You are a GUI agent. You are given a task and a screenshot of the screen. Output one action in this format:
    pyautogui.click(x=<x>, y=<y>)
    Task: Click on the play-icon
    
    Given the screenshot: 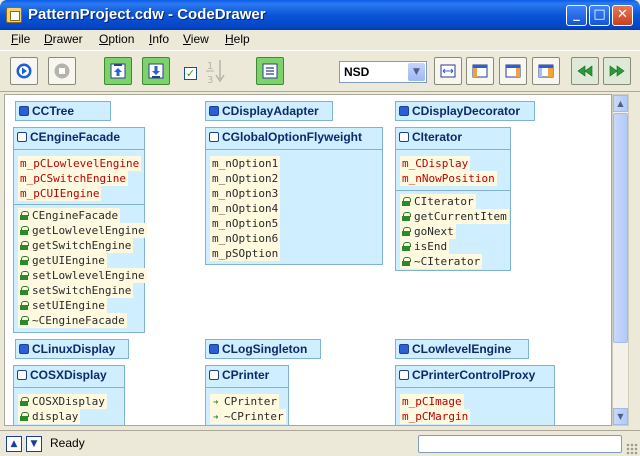 What is the action you would take?
    pyautogui.click(x=24, y=71)
    